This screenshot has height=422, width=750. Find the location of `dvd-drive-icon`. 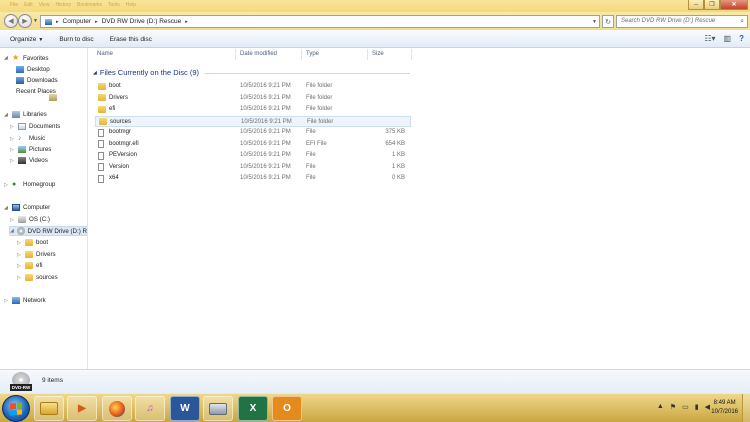

dvd-drive-icon is located at coordinates (21, 231).